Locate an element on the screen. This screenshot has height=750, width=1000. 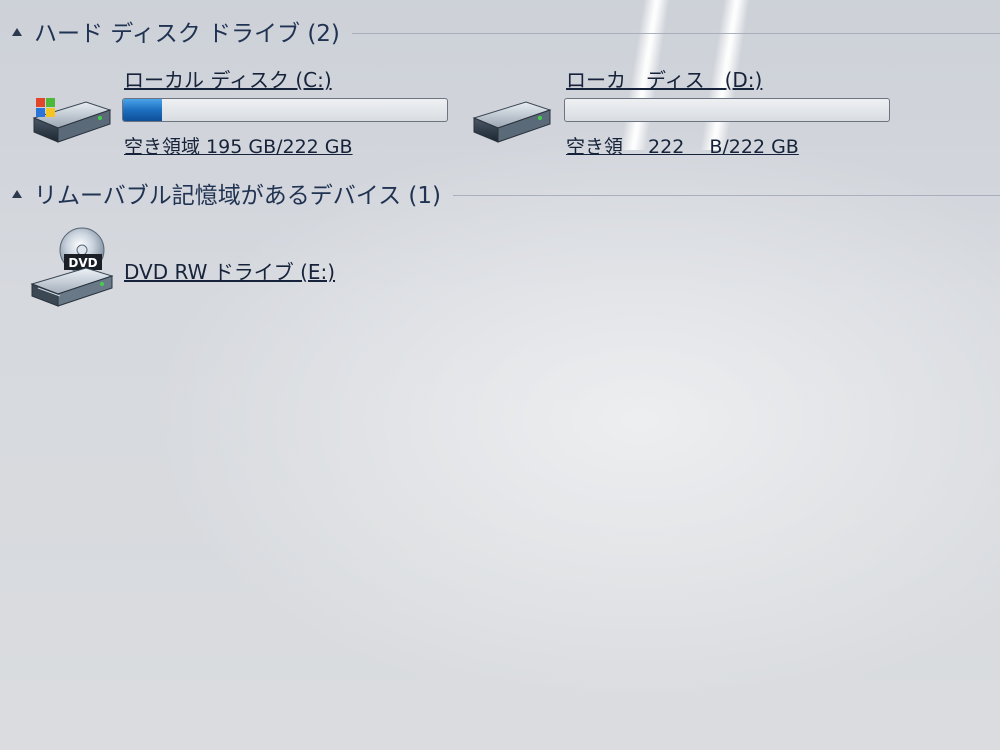
drive-name-e: DVD RW ドライブ (E:) is located at coordinates (229, 270).